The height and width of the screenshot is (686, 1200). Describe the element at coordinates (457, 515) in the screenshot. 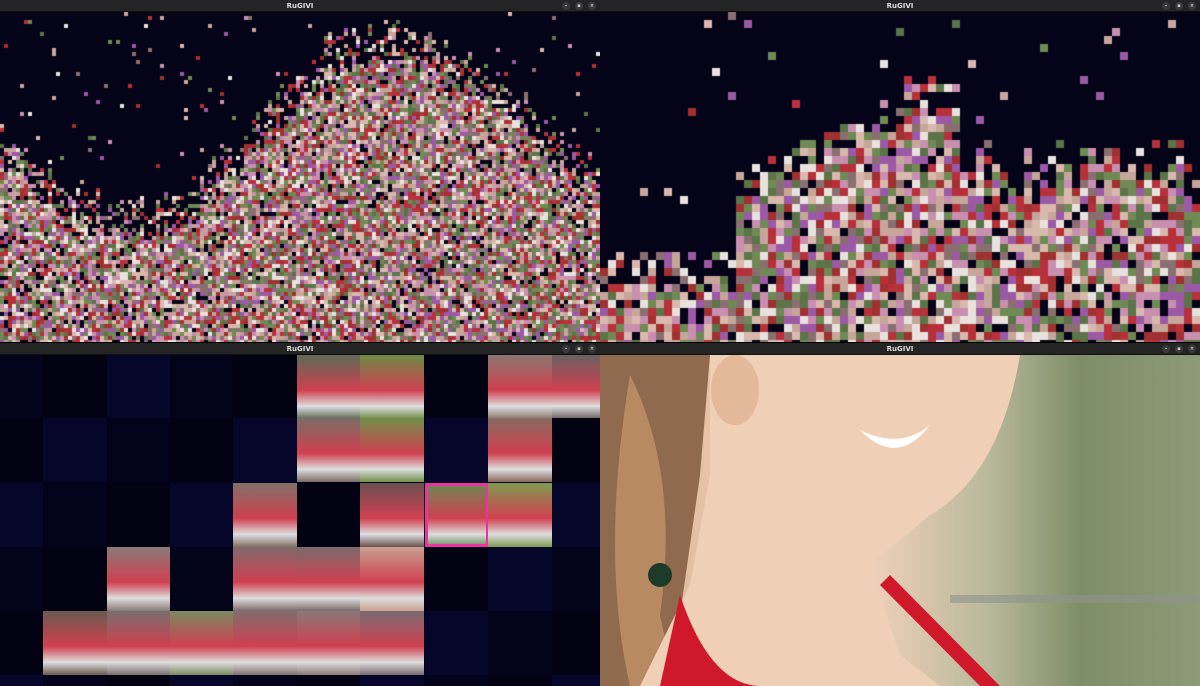

I see `selected-thumbnail-tile` at that location.